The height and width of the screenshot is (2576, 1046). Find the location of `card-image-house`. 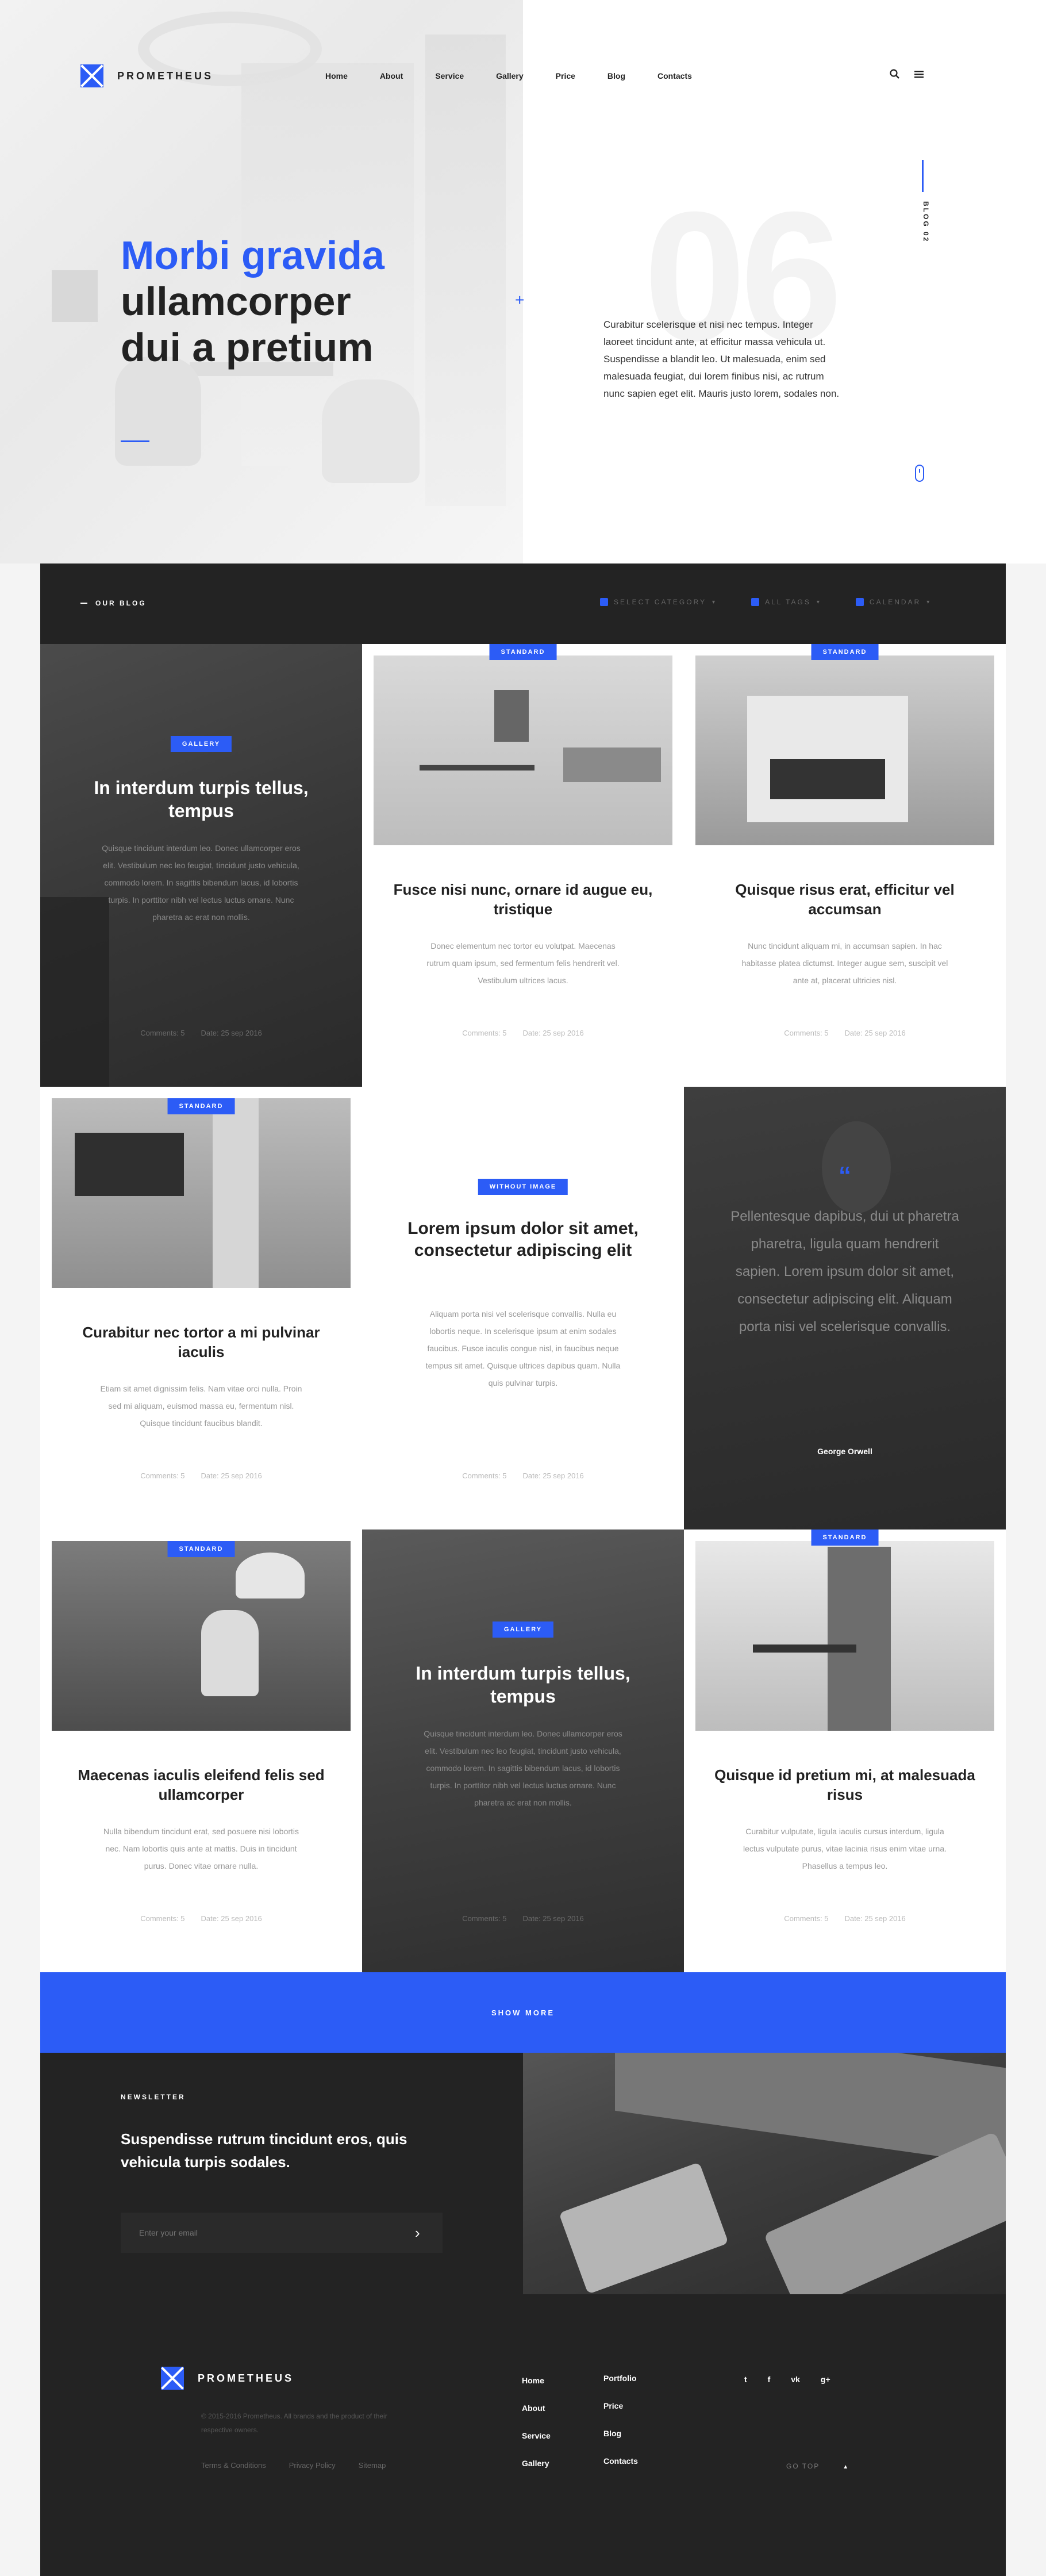

card-image-house is located at coordinates (844, 750).